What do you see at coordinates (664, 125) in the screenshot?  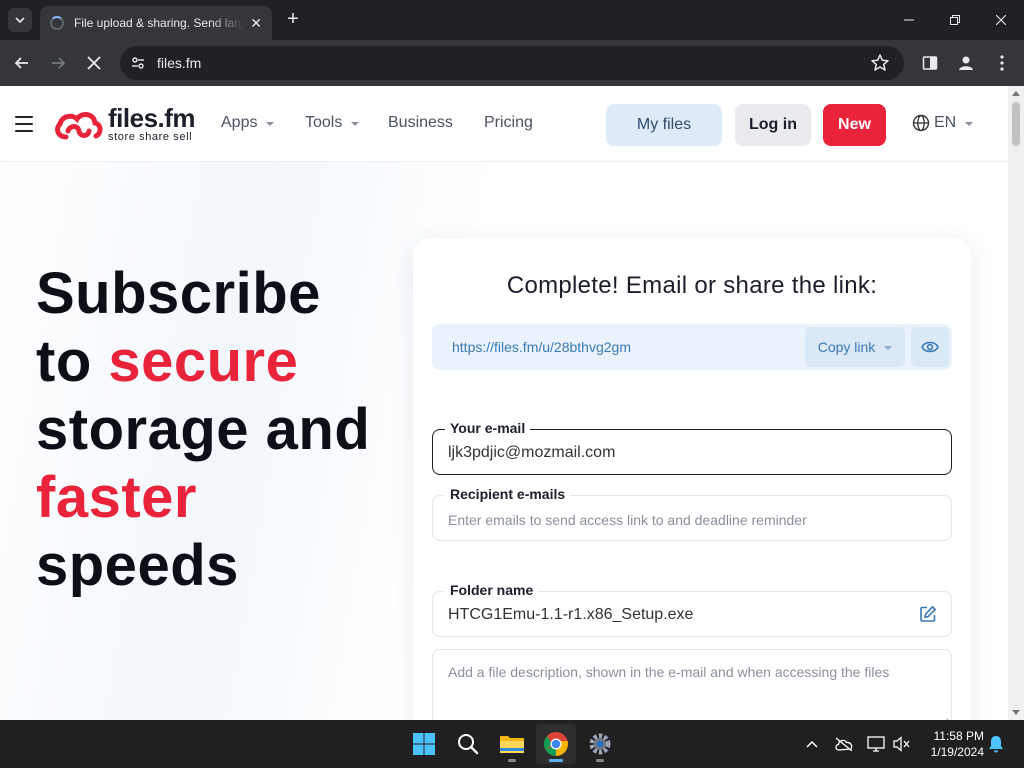 I see `my-files-button: My files` at bounding box center [664, 125].